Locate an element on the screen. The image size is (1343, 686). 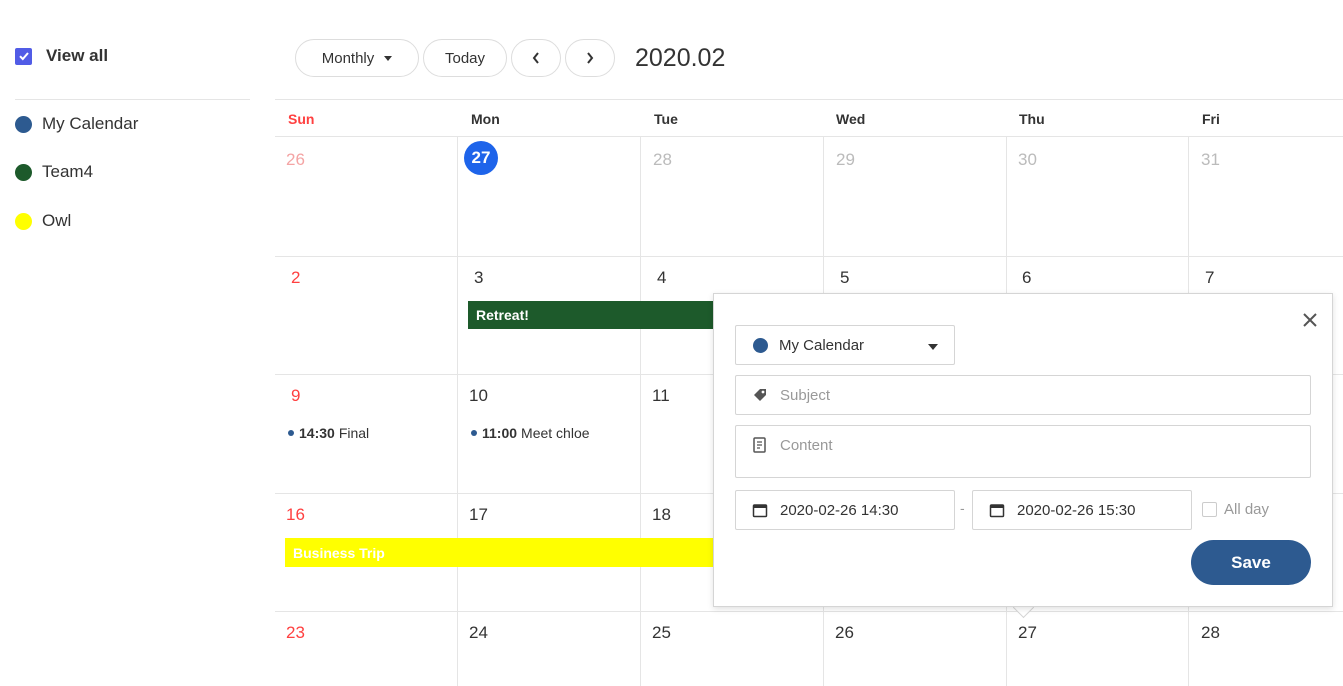
chevron-right-icon is located at coordinates (590, 58).